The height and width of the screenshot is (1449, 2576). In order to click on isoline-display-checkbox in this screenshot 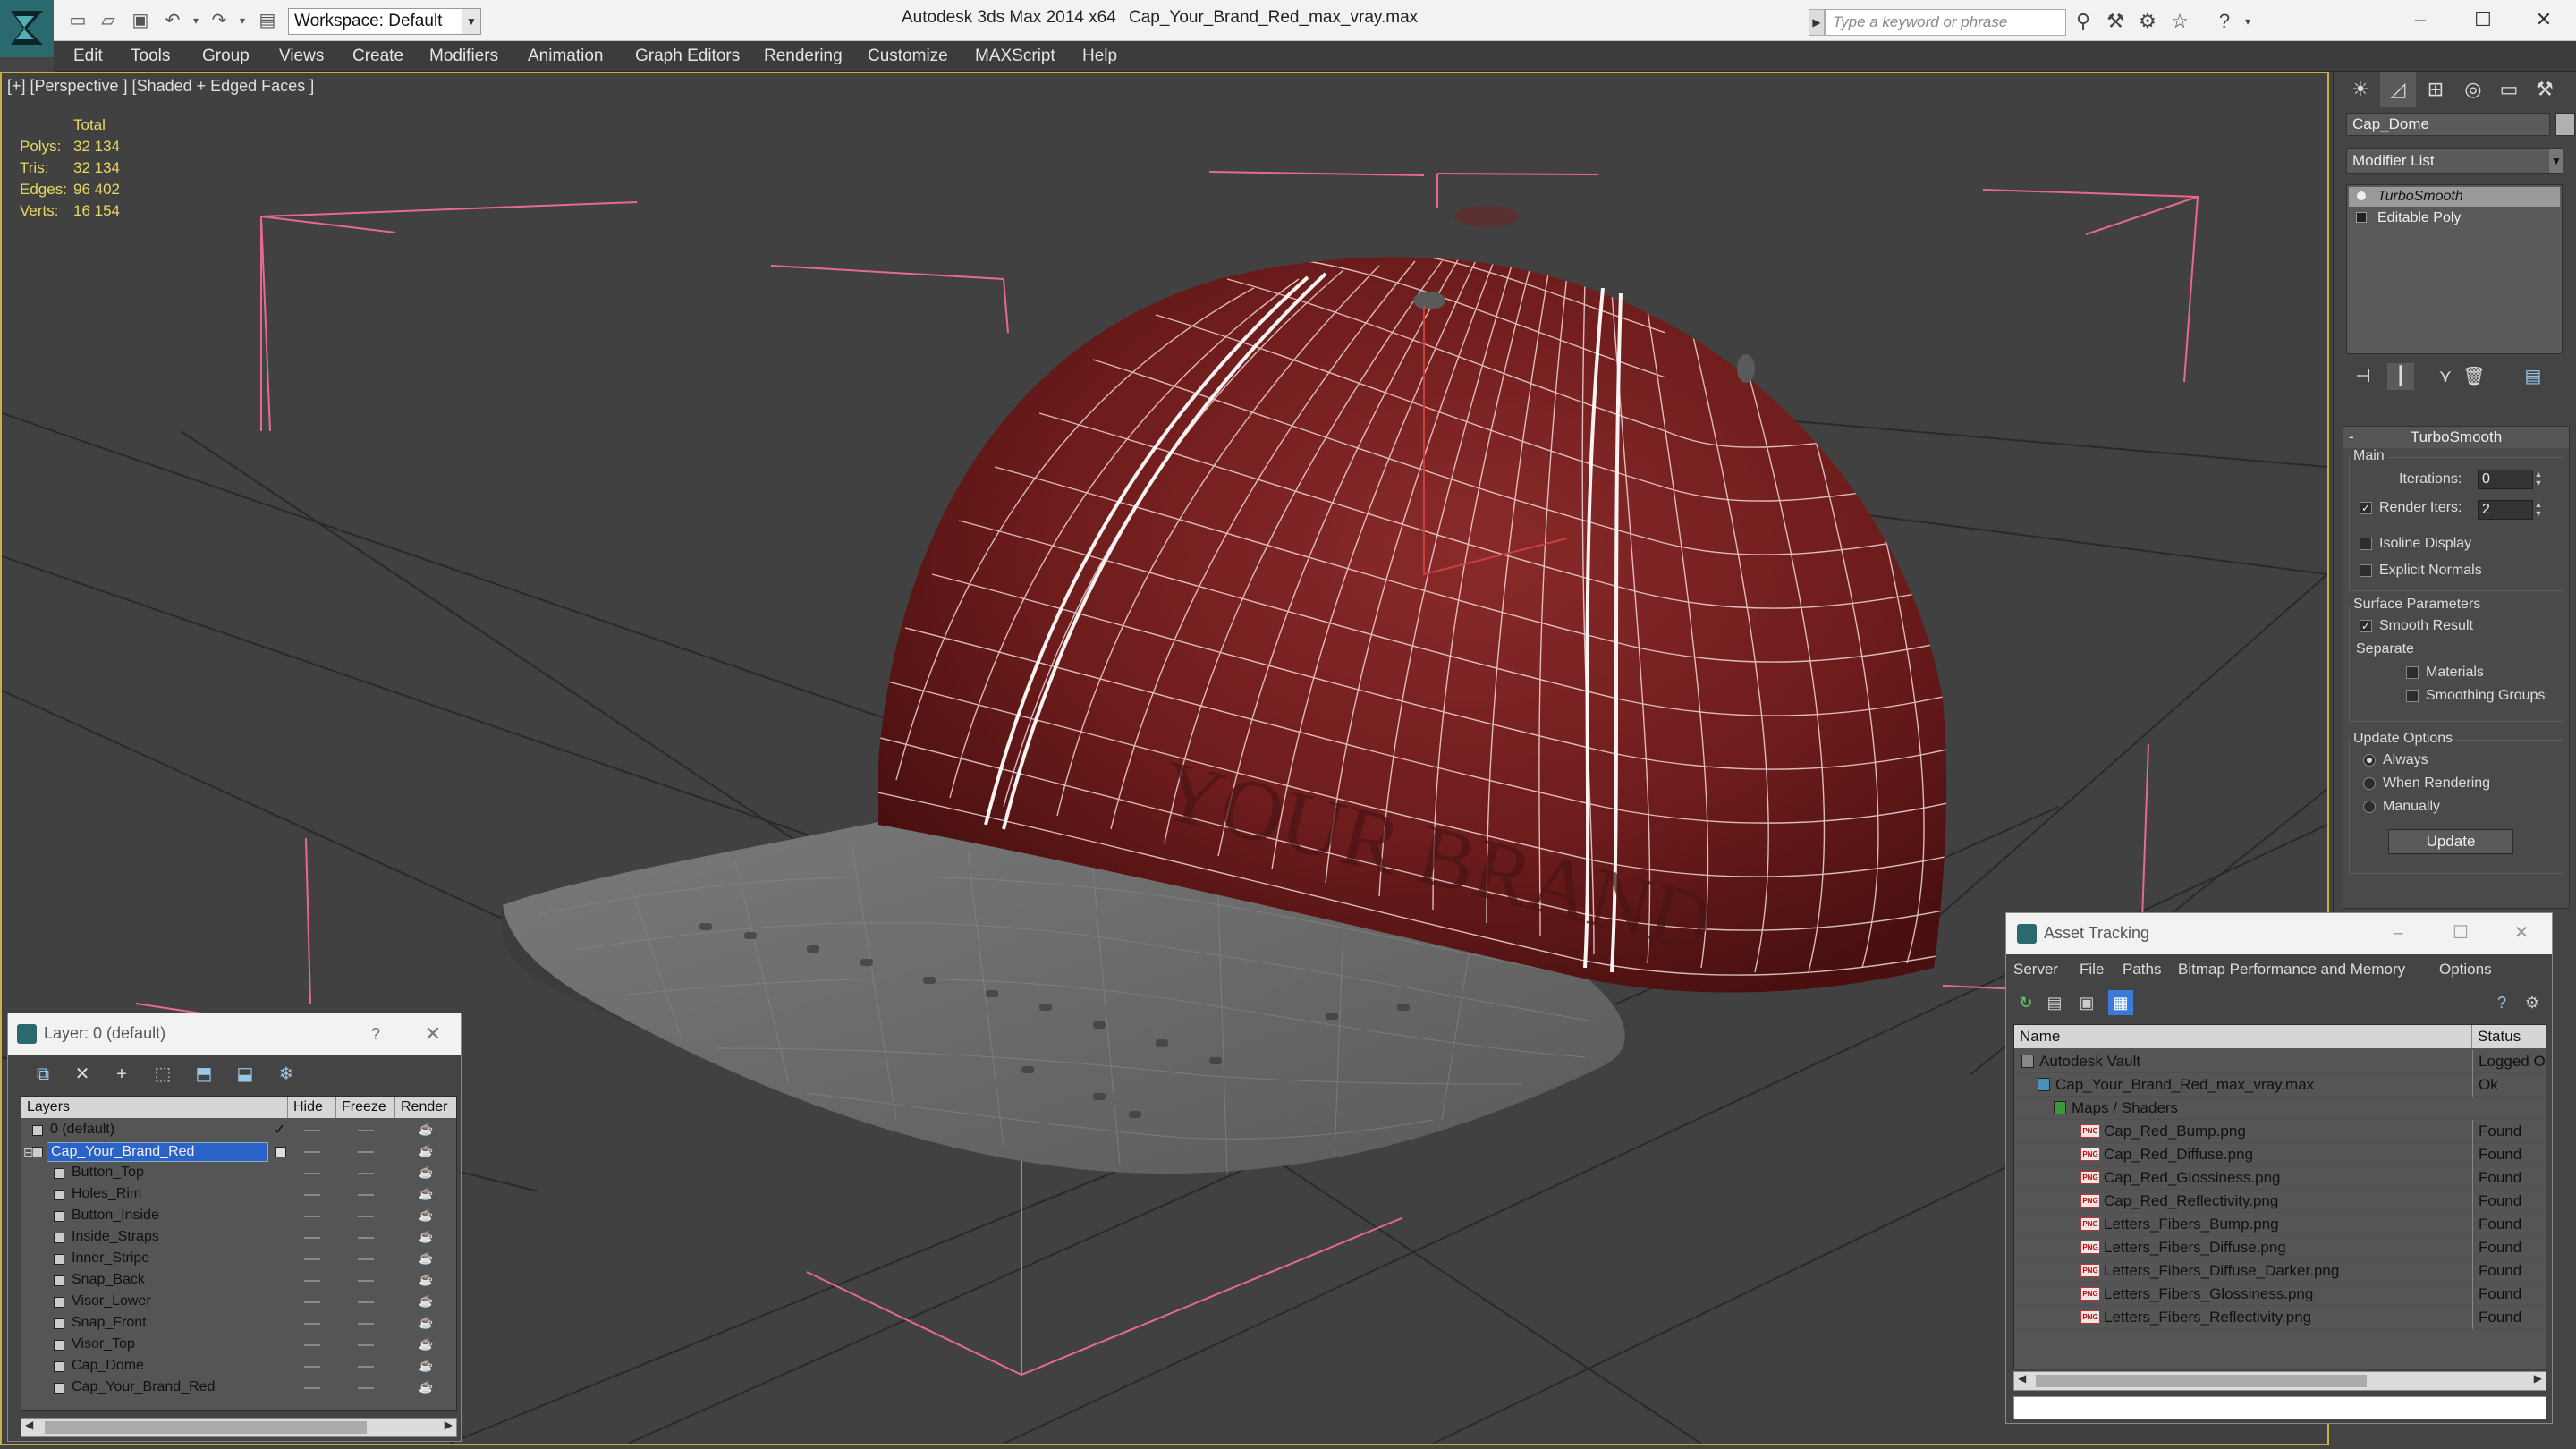, I will do `click(2366, 544)`.